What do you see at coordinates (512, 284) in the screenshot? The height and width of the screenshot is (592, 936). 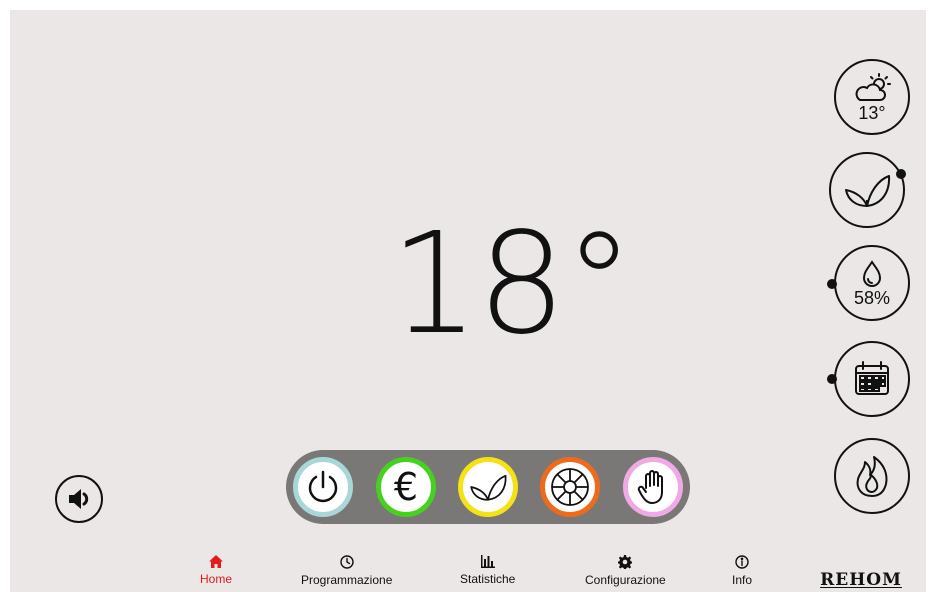 I see `current-temperature: 18°` at bounding box center [512, 284].